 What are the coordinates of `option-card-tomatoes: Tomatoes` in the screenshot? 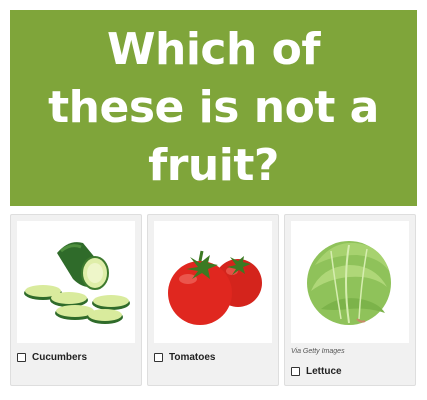 It's located at (213, 300).